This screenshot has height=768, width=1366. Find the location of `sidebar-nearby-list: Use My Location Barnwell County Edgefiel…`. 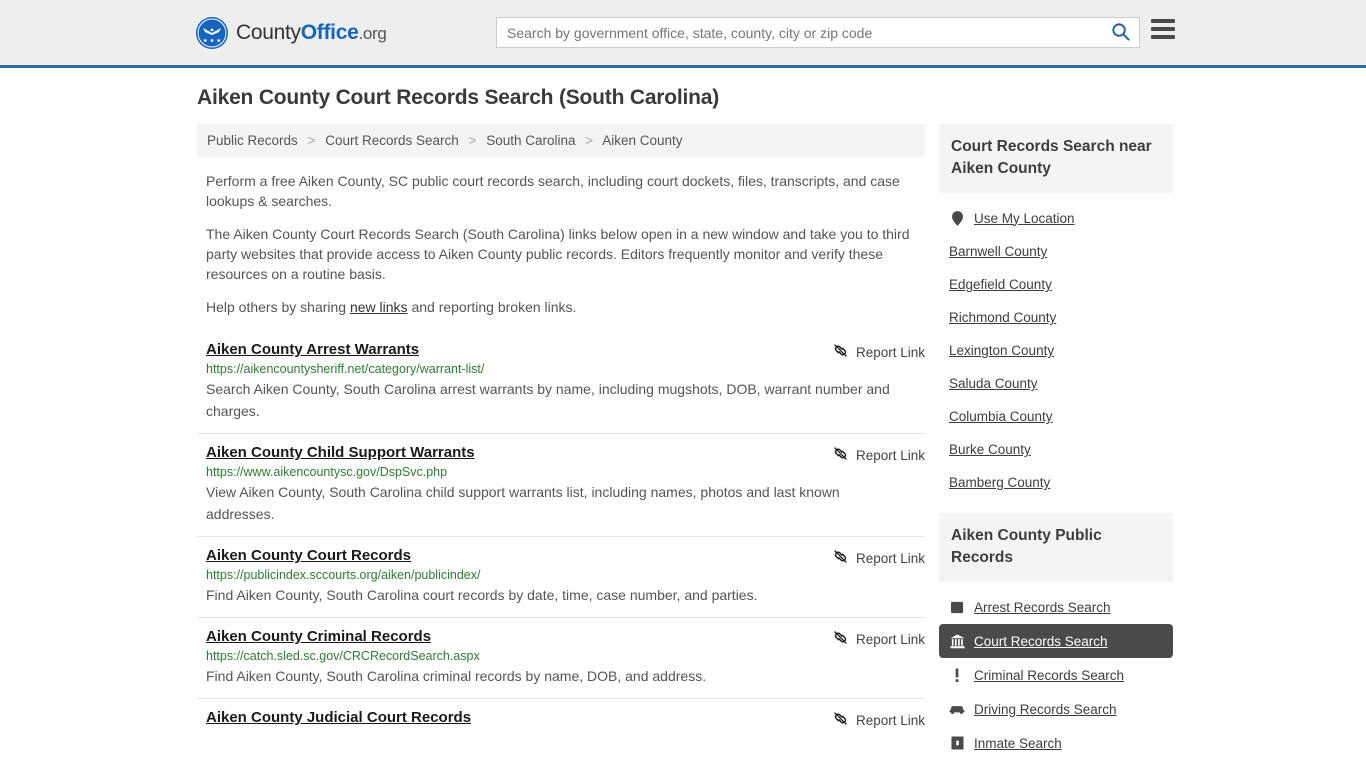

sidebar-nearby-list: Use My Location Barnwell County Edgefiel… is located at coordinates (1056, 346).